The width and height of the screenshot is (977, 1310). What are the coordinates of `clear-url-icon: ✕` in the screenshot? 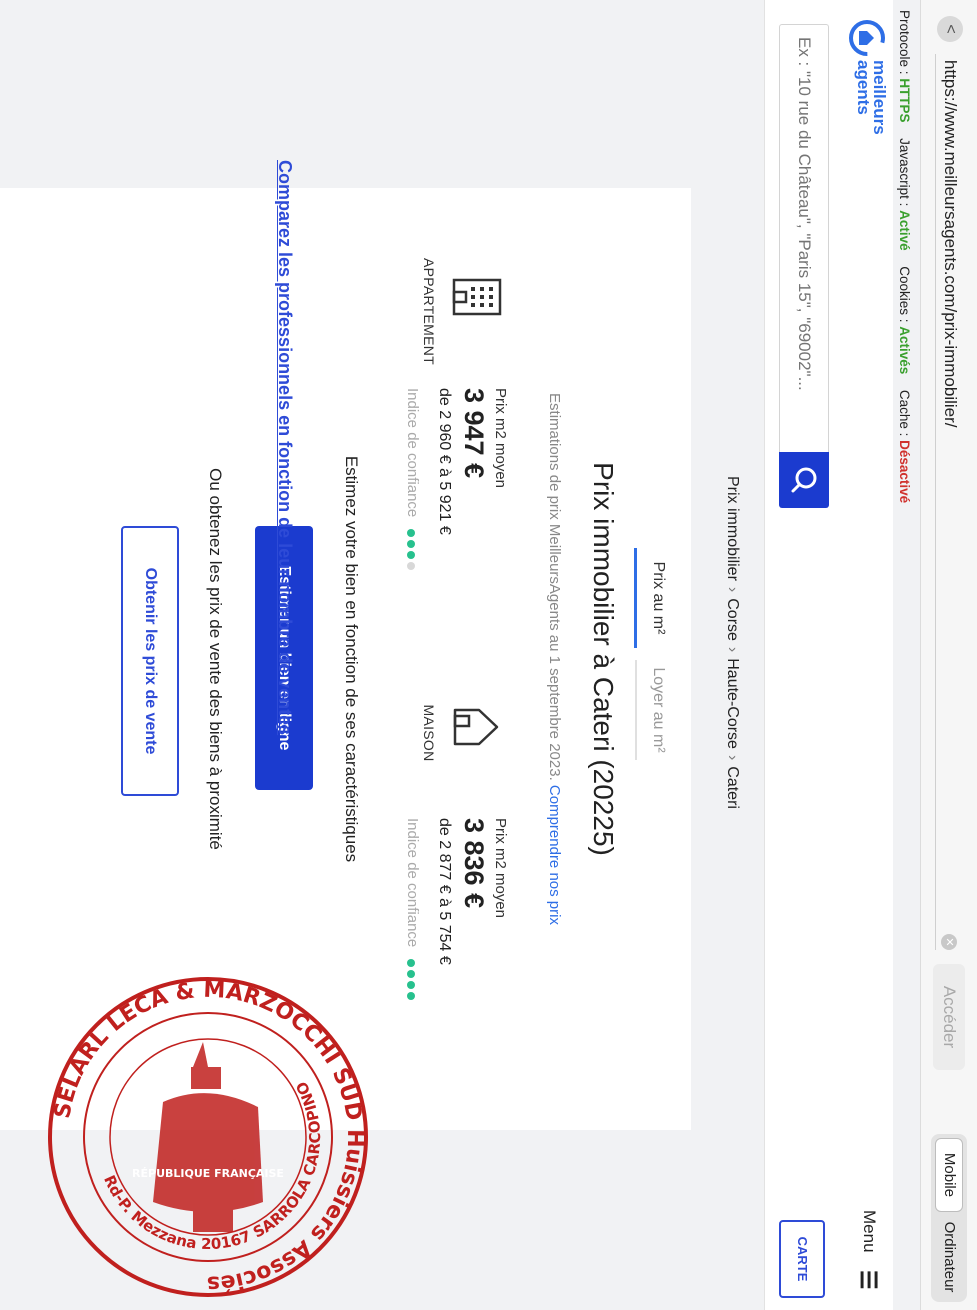 It's located at (949, 942).